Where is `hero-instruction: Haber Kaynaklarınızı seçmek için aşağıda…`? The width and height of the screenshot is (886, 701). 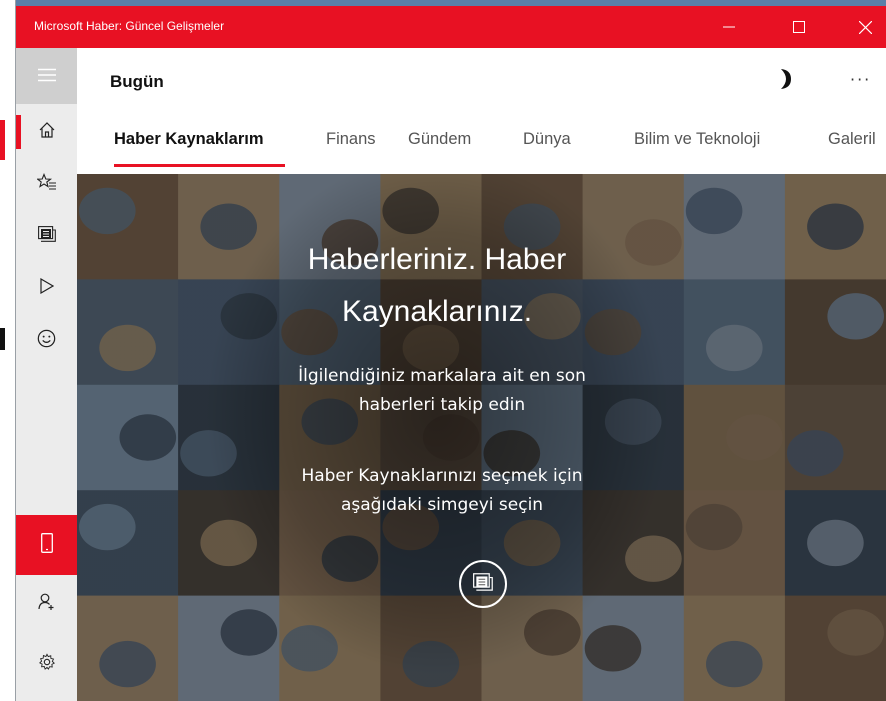
hero-instruction: Haber Kaynaklarınızı seçmek için aşağıda… is located at coordinates (442, 491).